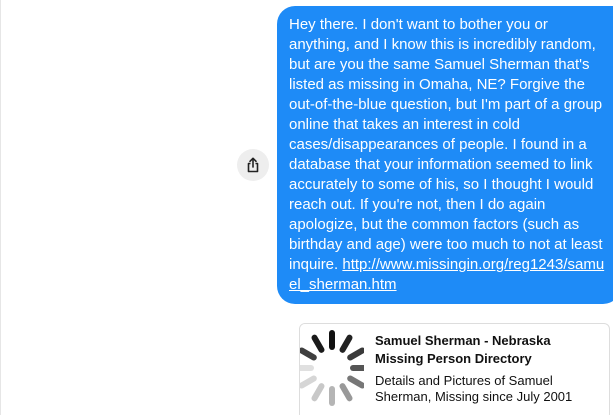  I want to click on preview-thumbnail, so click(335, 369).